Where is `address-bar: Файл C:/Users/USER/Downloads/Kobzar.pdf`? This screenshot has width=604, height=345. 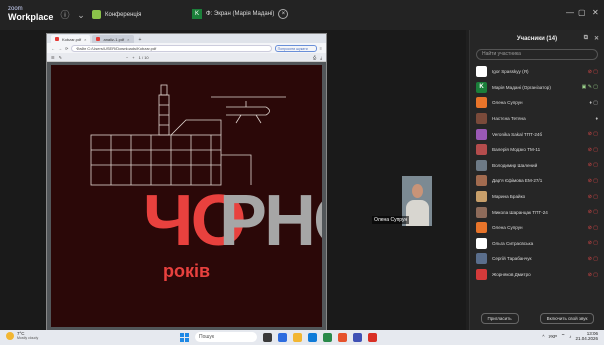
address-bar: Файл C:/Users/USER/Downloads/Kobzar.pdf is located at coordinates (171, 48).